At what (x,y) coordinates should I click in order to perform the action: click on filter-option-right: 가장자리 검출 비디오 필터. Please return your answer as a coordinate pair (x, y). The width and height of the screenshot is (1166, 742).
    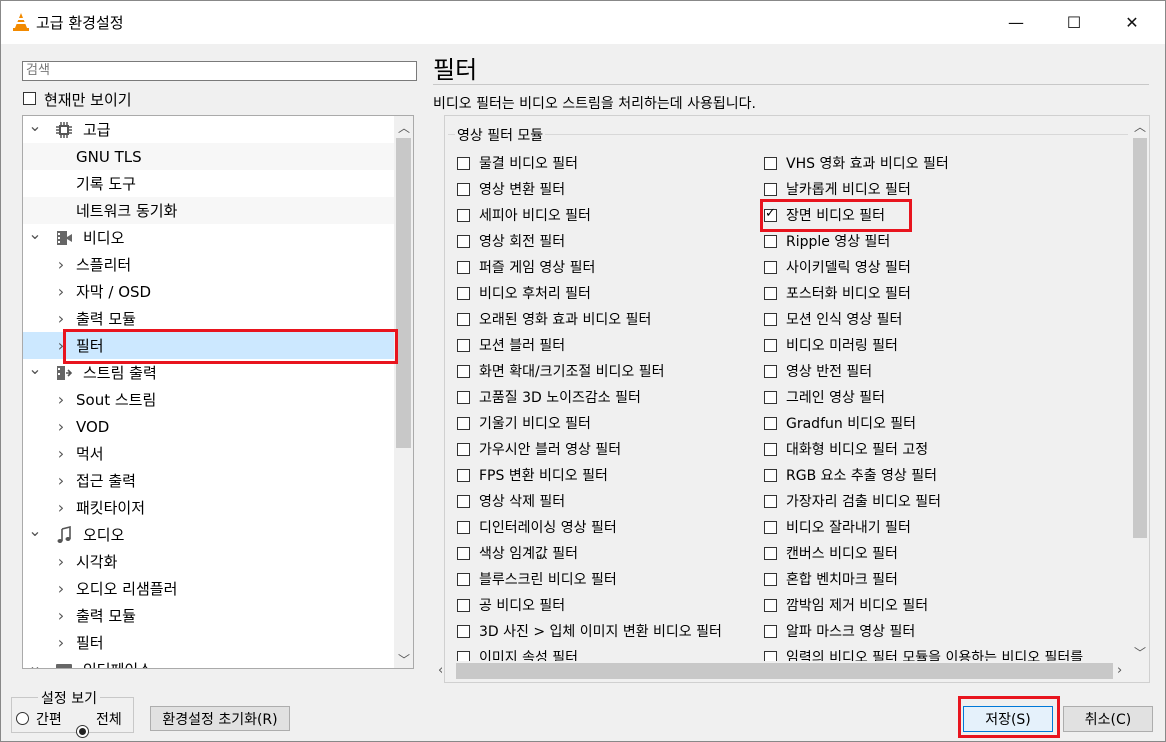
    Looking at the image, I should click on (852, 501).